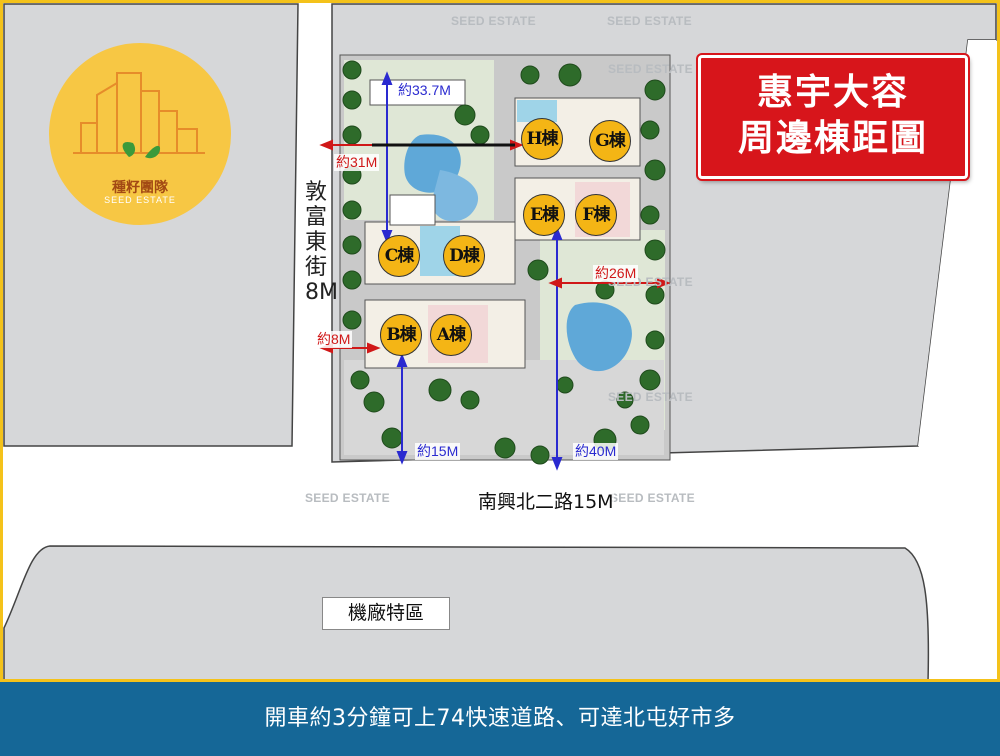 This screenshot has width=1000, height=756. What do you see at coordinates (401, 335) in the screenshot?
I see `building-b-marker: B棟` at bounding box center [401, 335].